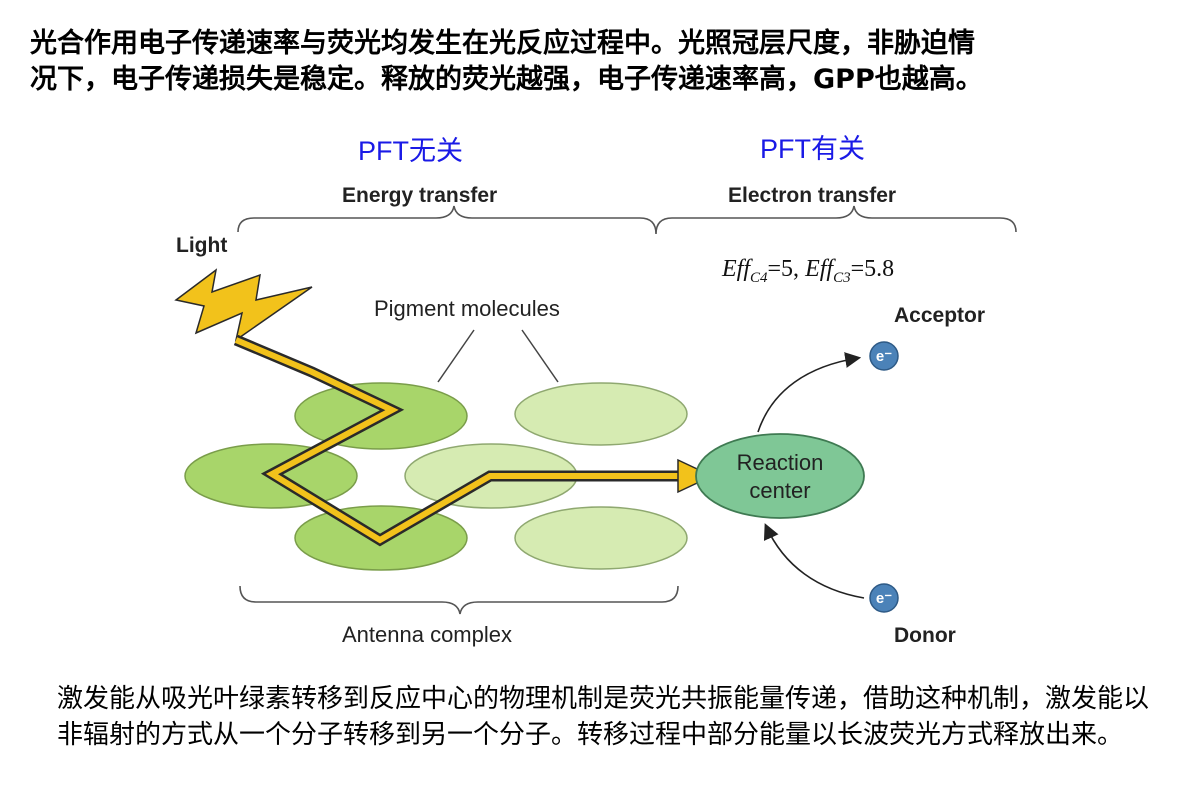 This screenshot has width=1181, height=806. I want to click on pigment-pointer-left, so click(456, 356).